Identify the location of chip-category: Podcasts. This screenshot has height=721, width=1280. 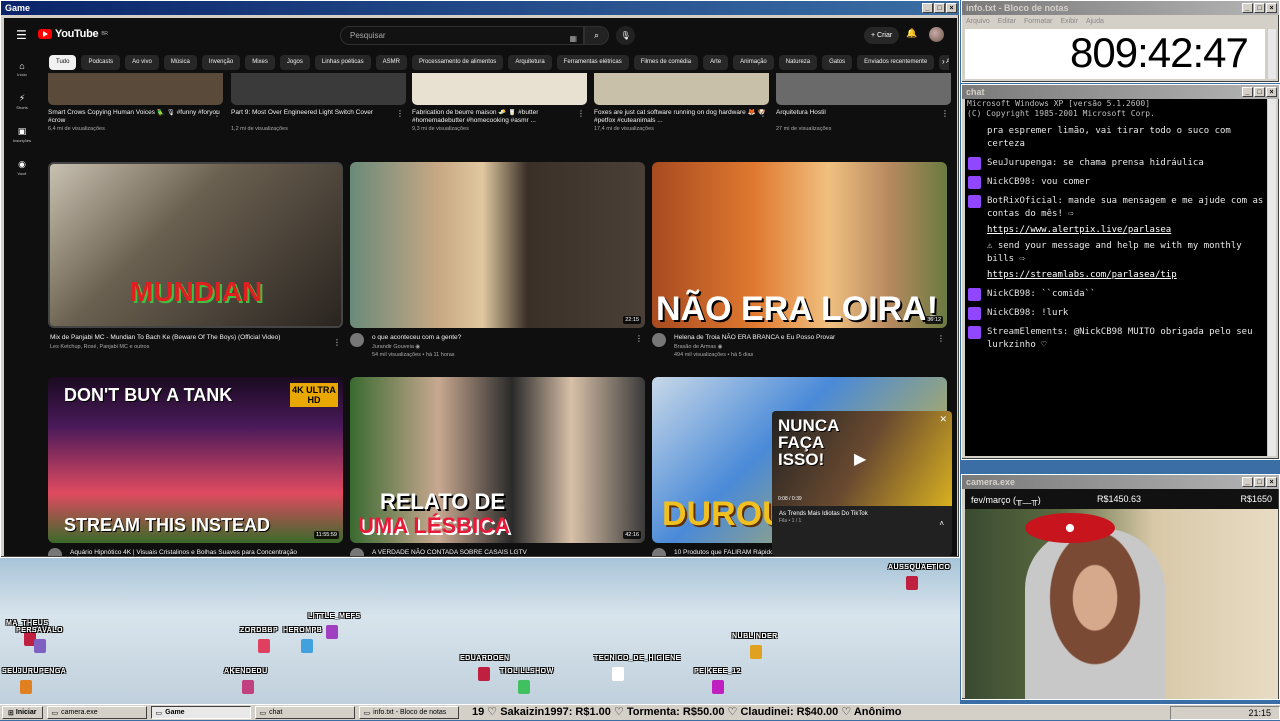
(101, 62).